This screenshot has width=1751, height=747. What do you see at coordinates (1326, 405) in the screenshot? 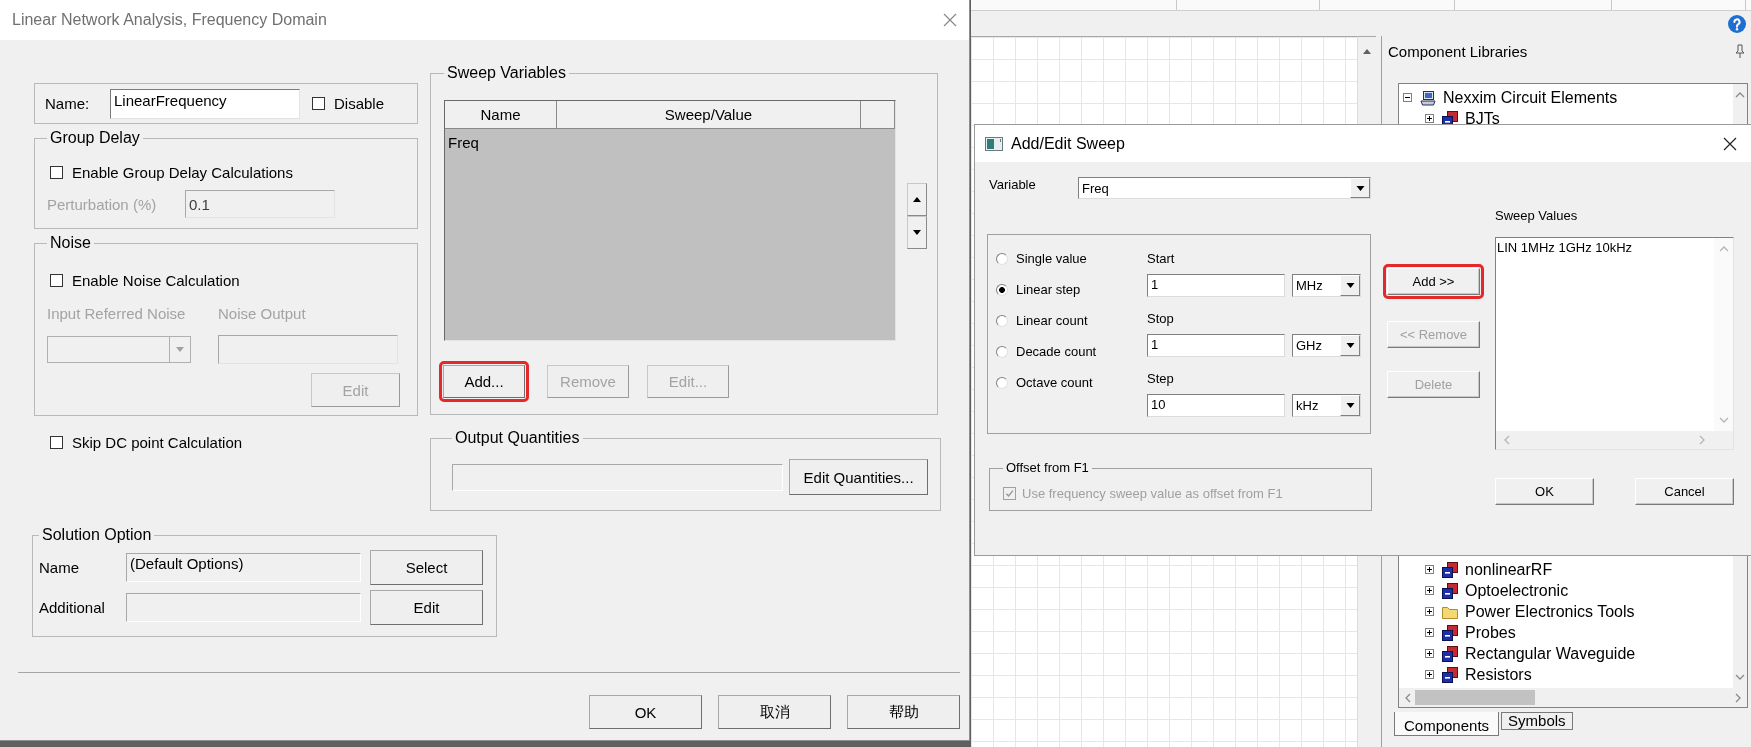
I see `dropdown: kHz` at bounding box center [1326, 405].